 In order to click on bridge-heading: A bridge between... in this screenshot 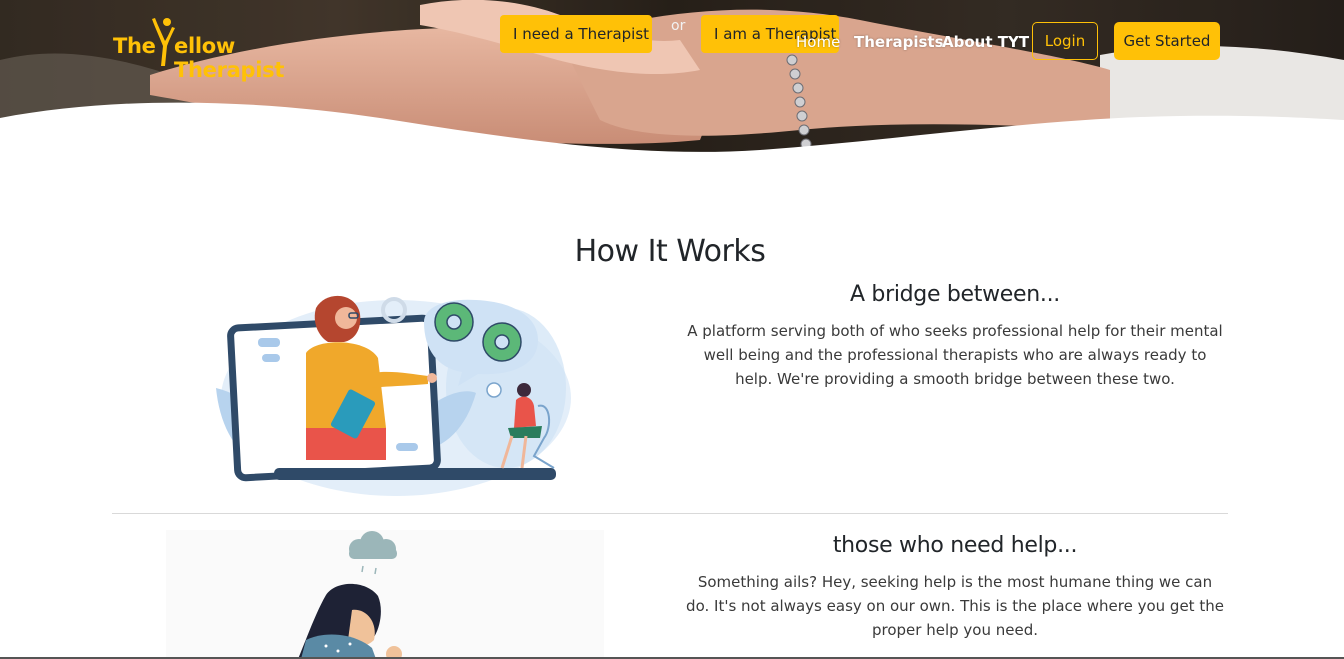, I will do `click(955, 294)`.